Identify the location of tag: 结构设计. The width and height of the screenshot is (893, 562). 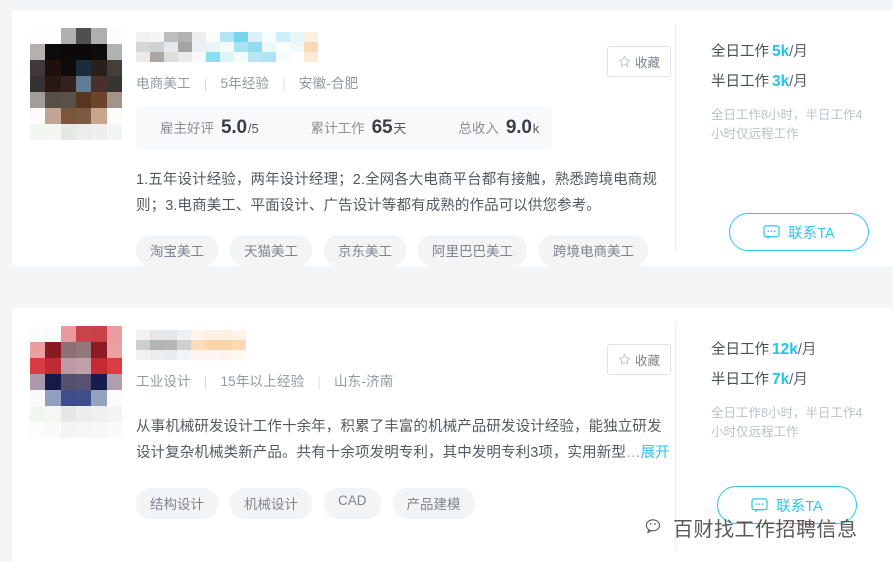
(177, 503).